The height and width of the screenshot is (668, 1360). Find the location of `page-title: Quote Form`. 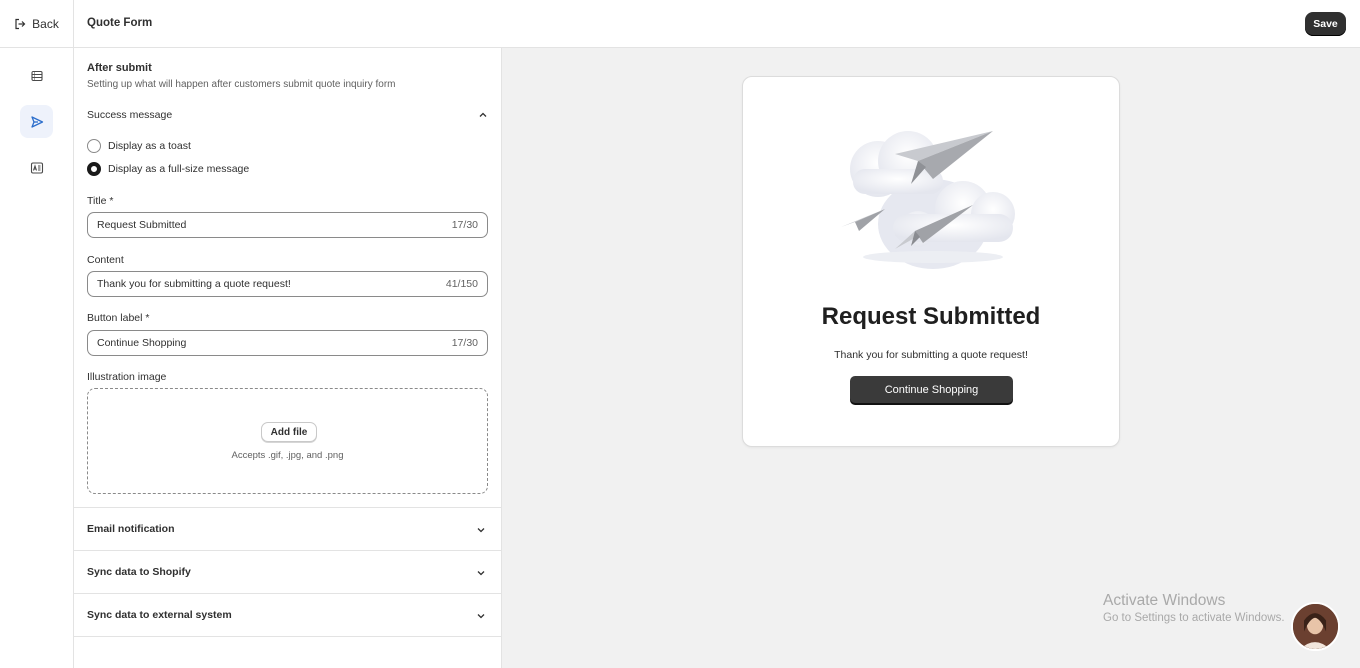

page-title: Quote Form is located at coordinates (120, 23).